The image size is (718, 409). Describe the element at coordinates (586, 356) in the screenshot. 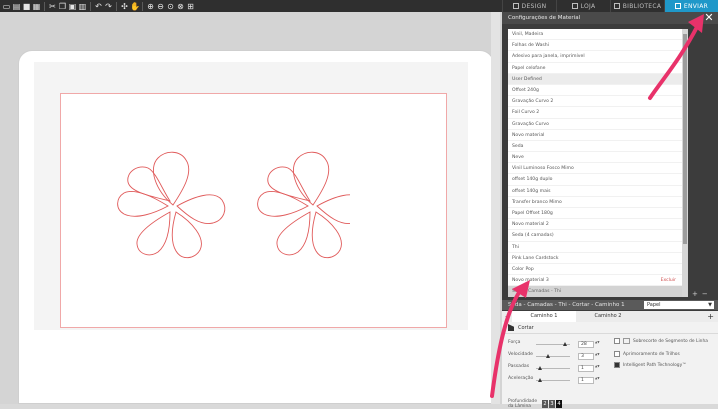

I see `field-value-input: 3` at that location.